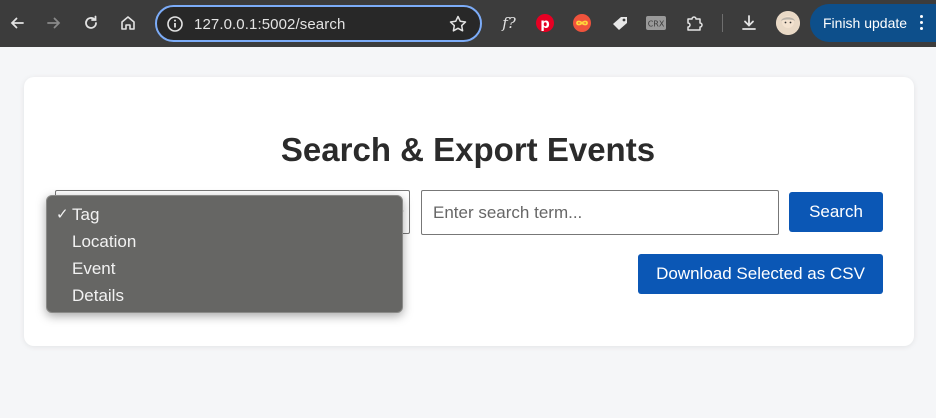 The width and height of the screenshot is (936, 418). I want to click on infinity-icon, so click(582, 23).